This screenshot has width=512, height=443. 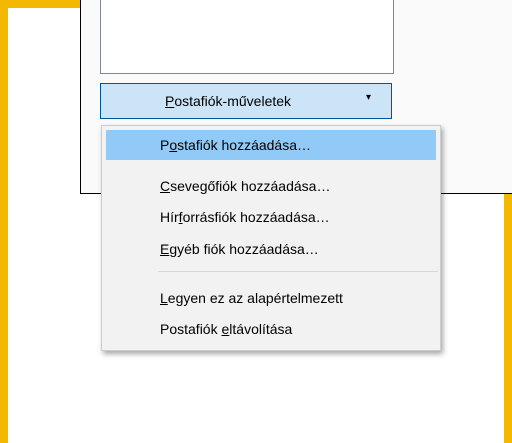 I want to click on menu-item-accel: L, so click(x=164, y=298).